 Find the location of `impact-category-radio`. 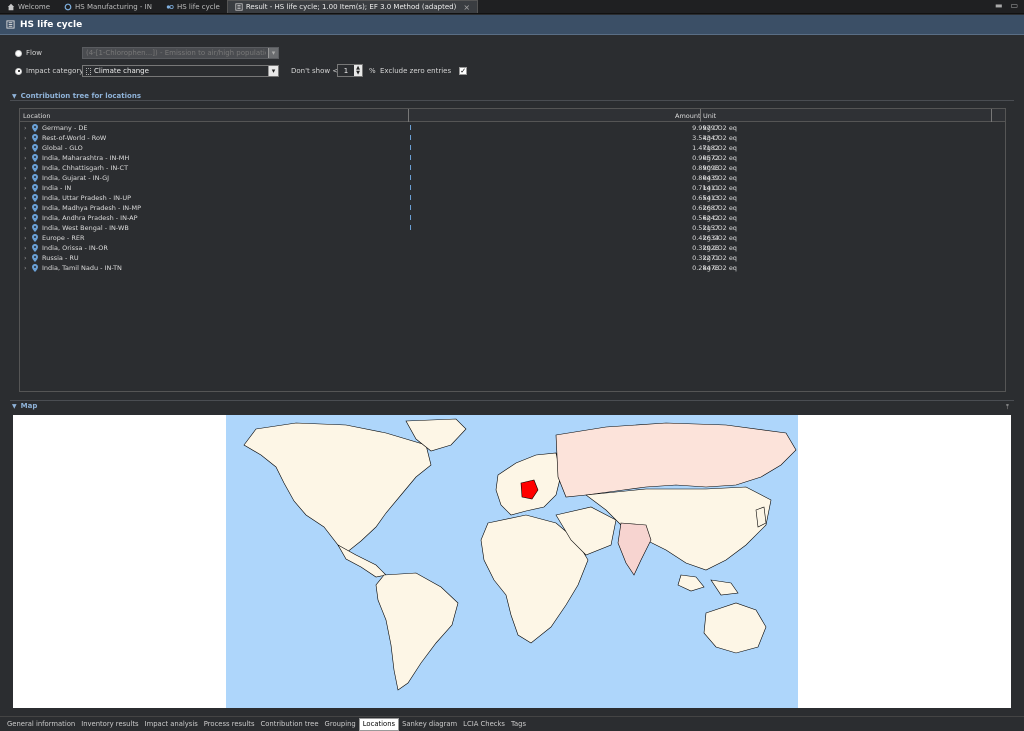

impact-category-radio is located at coordinates (18, 71).